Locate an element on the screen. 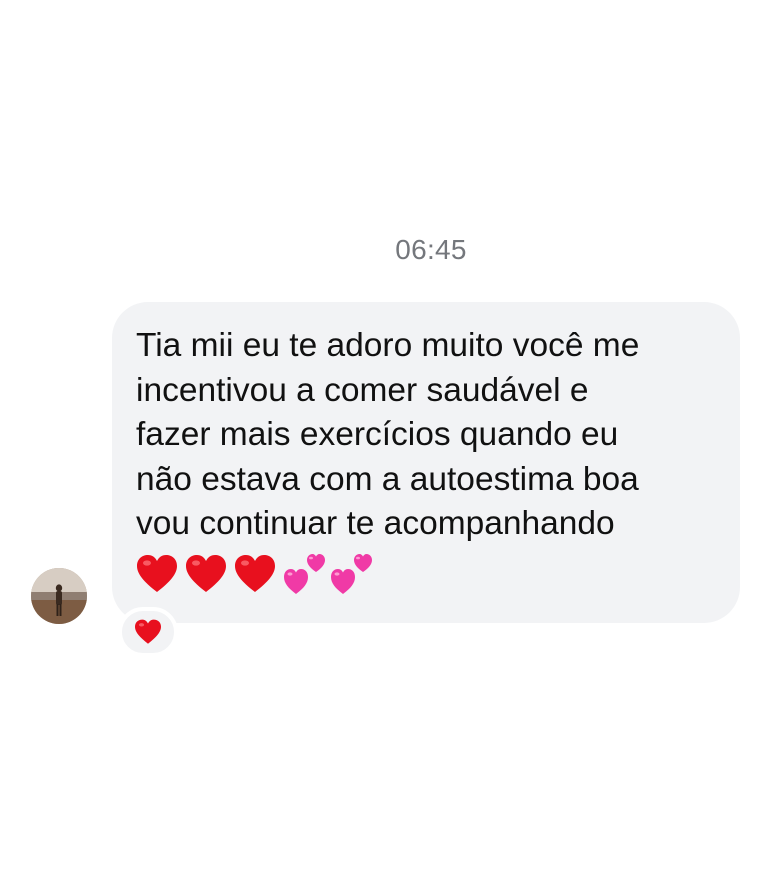 This screenshot has height=882, width=768. avatar is located at coordinates (59, 596).